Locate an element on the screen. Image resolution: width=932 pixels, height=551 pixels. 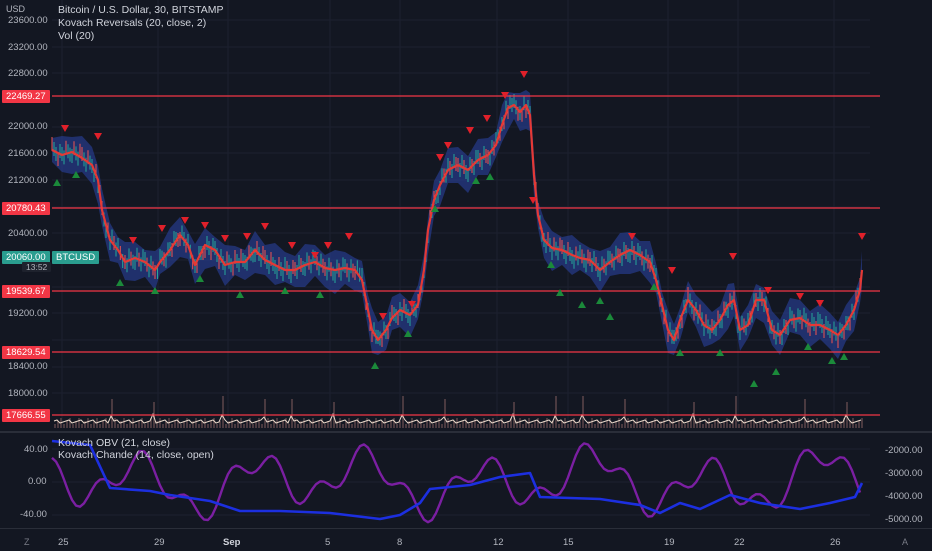
price-tick: 20400.00 is located at coordinates (28, 233).